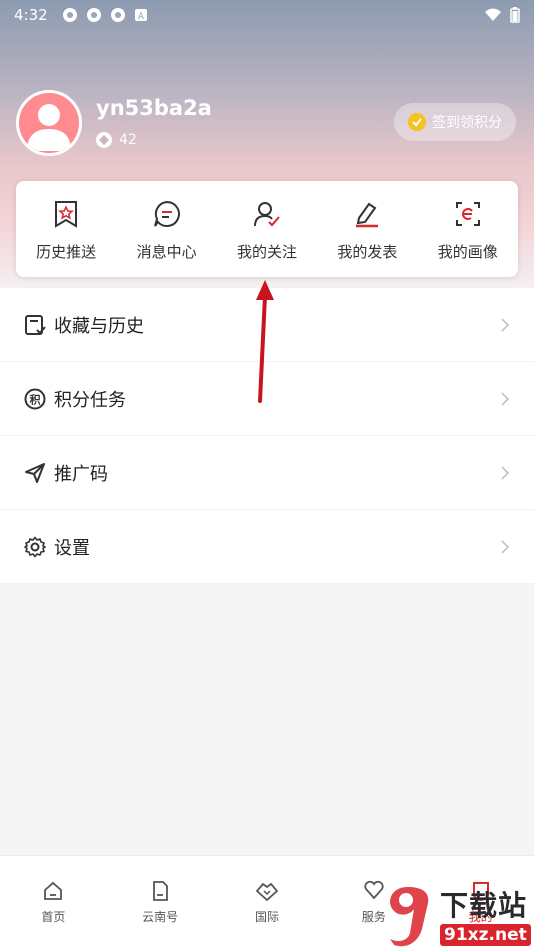 Image resolution: width=534 pixels, height=950 pixels. I want to click on nav-label: 云南号, so click(160, 917).